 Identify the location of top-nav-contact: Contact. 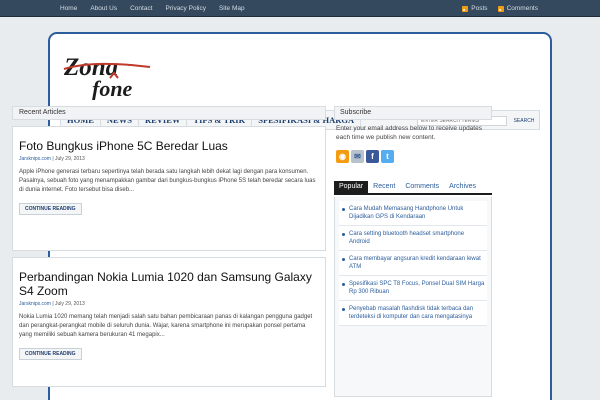
(141, 8).